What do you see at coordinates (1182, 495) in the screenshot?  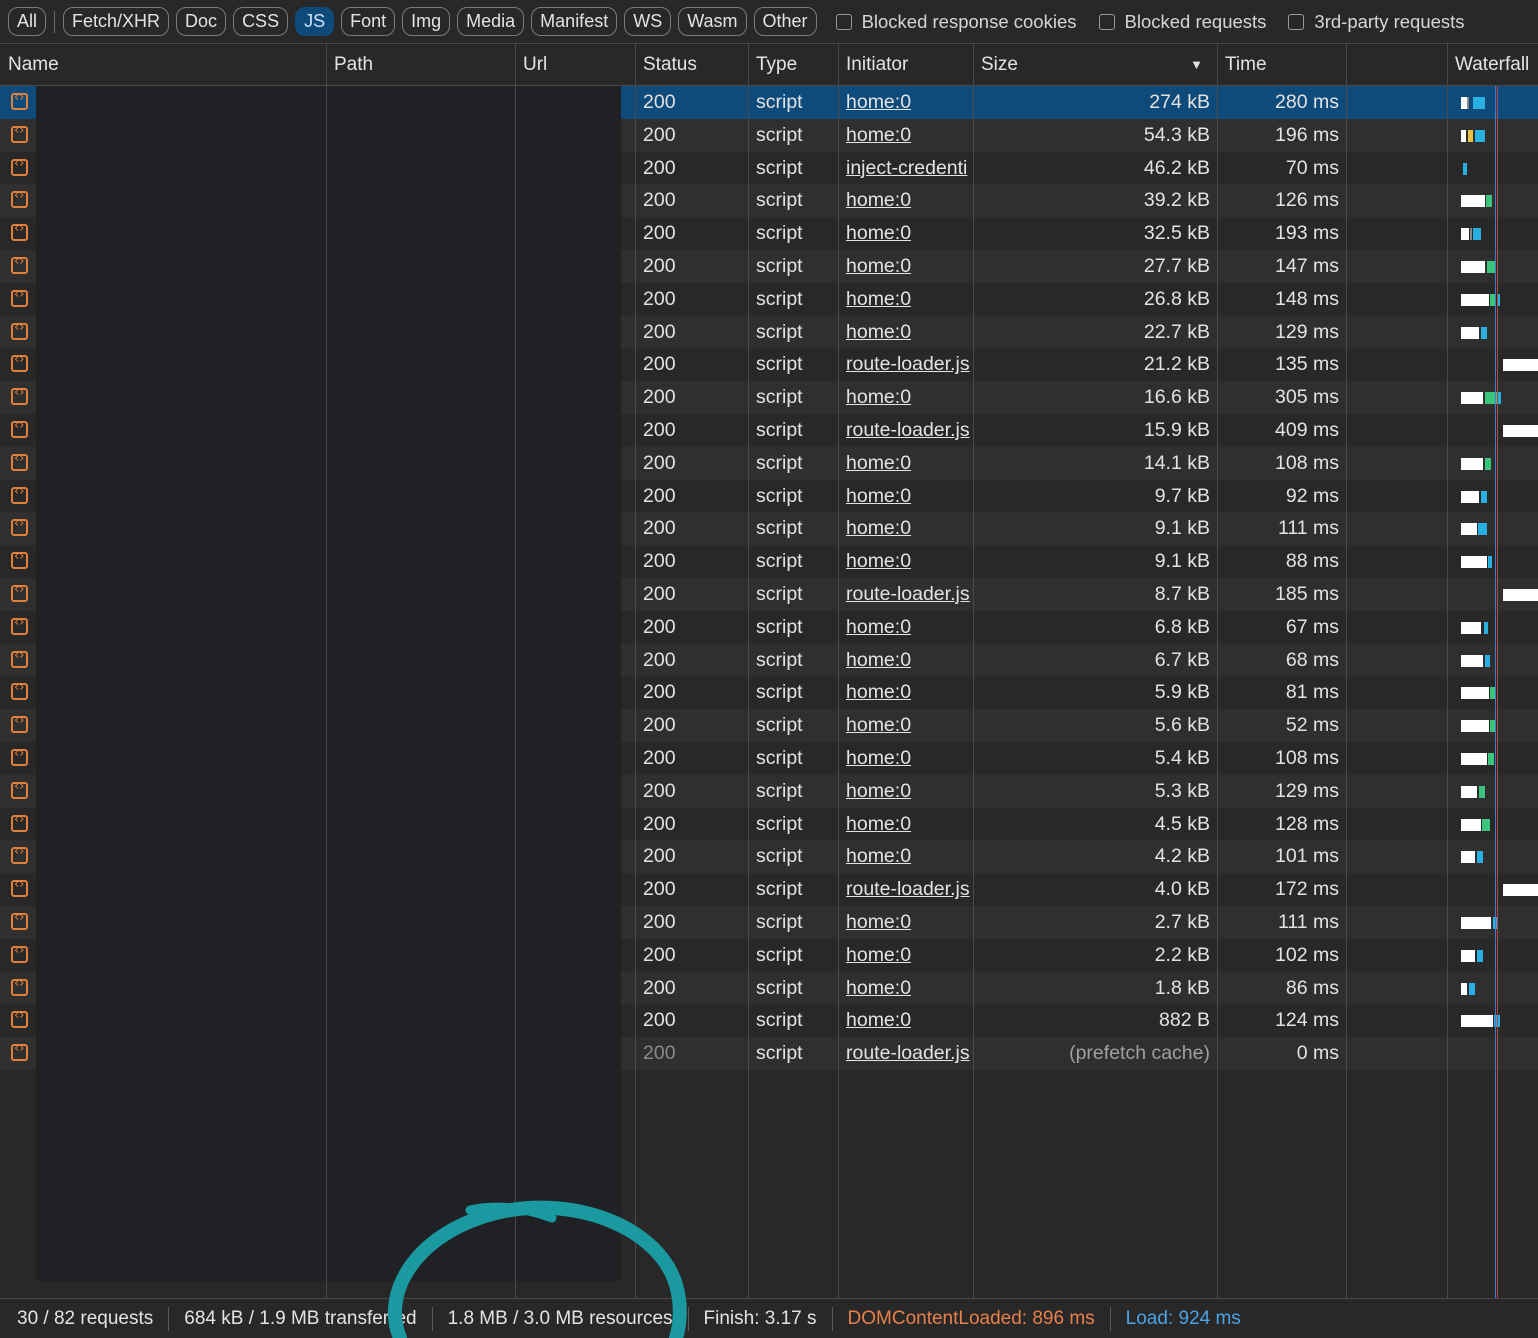 I see `size-cell: 9.7 kB` at bounding box center [1182, 495].